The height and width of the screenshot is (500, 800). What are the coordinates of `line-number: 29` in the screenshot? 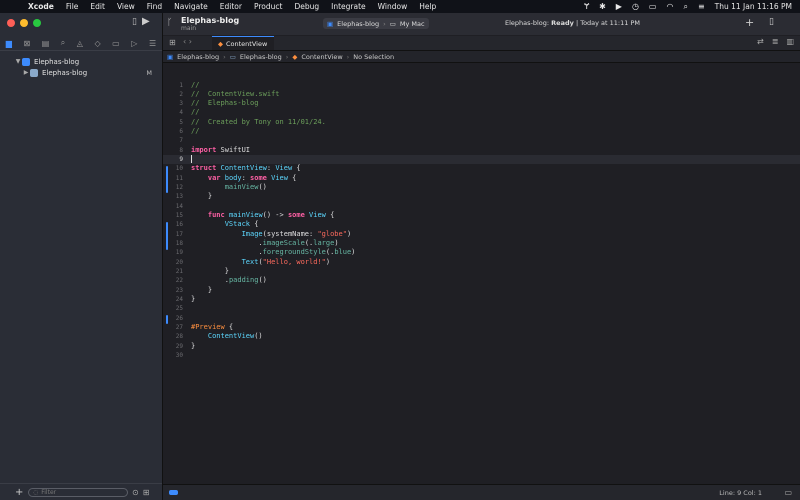 It's located at (179, 346).